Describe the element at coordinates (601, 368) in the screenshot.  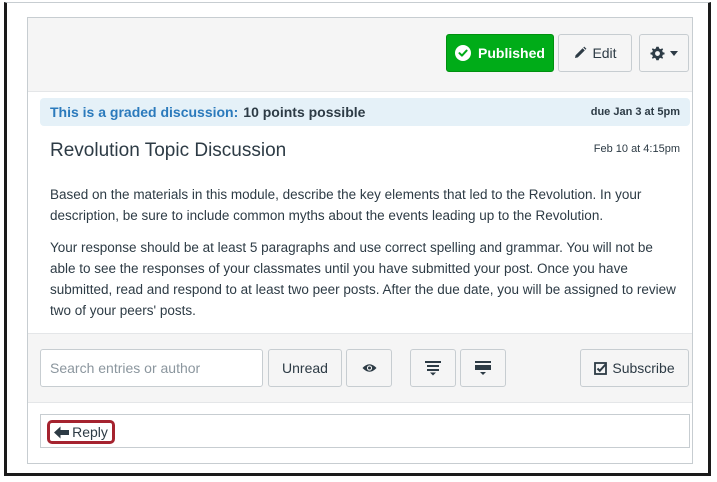
I see `checkbox-icon` at that location.